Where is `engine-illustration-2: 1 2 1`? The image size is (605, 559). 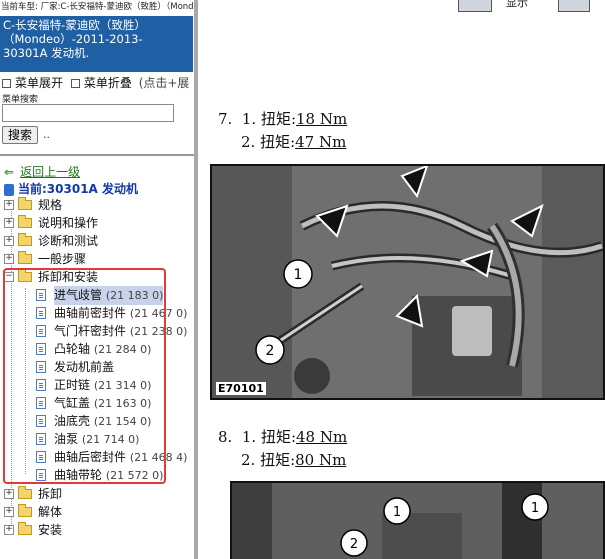
engine-illustration-2: 1 2 1 is located at coordinates (417, 521).